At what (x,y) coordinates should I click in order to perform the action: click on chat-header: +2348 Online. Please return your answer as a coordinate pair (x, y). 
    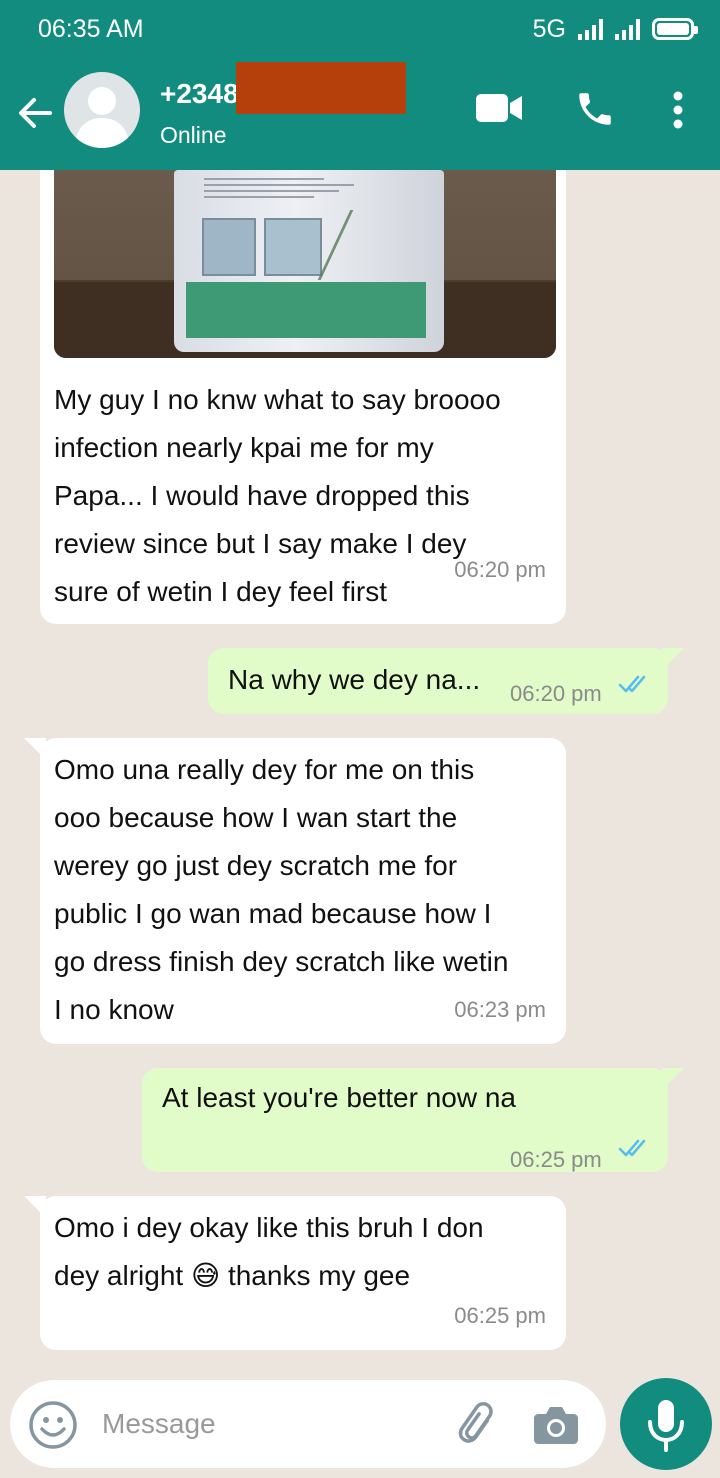
    Looking at the image, I should click on (360, 114).